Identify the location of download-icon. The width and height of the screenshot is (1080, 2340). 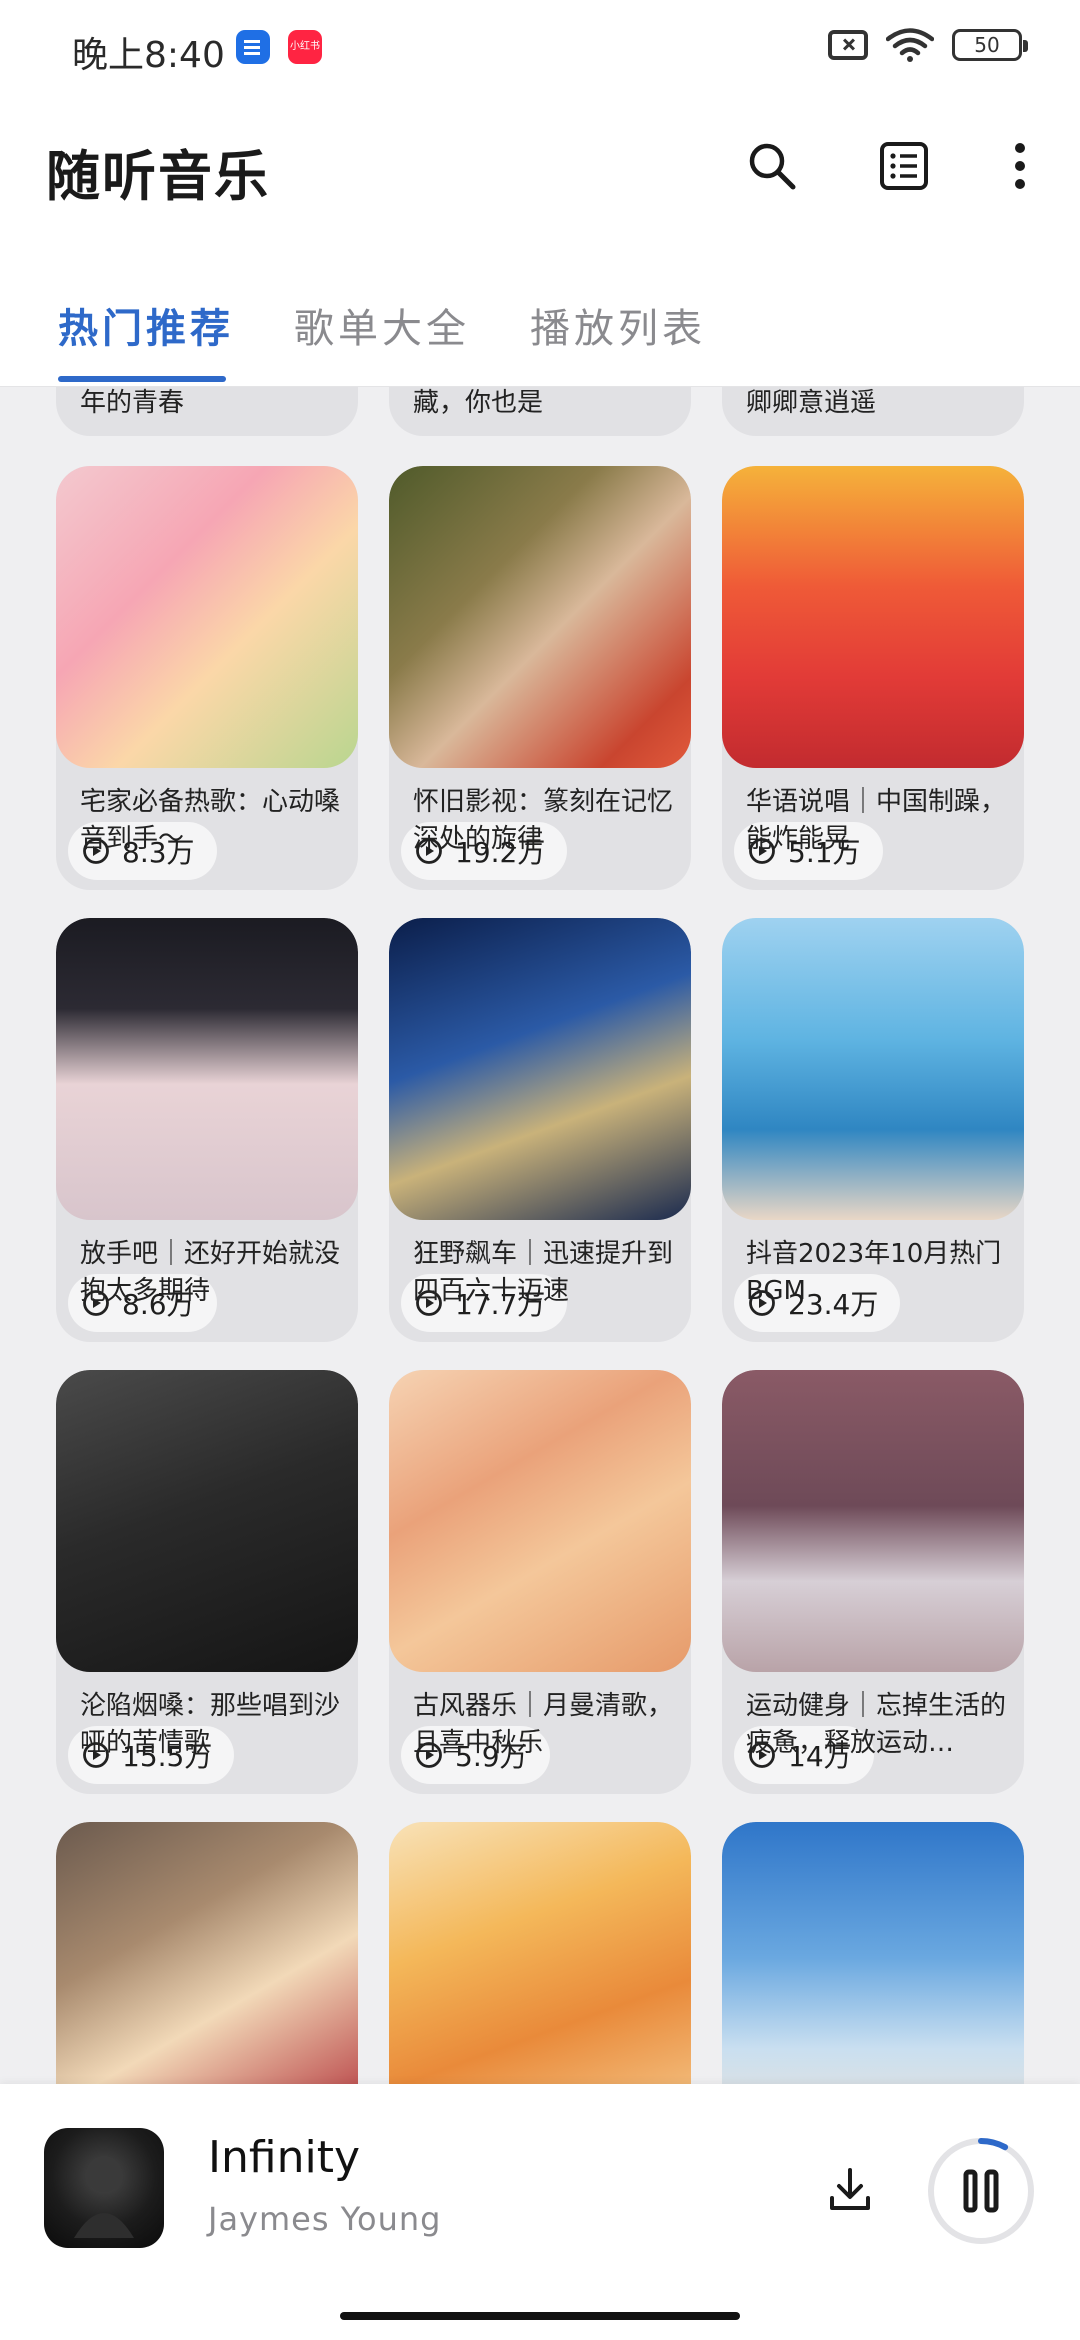
(850, 2190).